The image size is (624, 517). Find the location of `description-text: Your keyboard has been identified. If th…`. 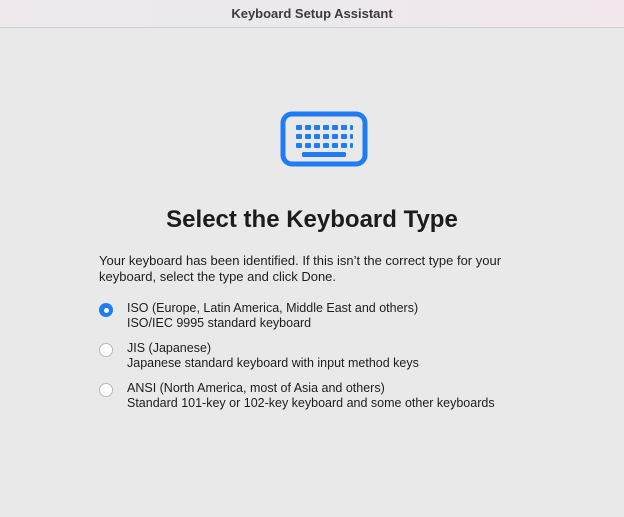

description-text: Your keyboard has been identified. If th… is located at coordinates (300, 268).